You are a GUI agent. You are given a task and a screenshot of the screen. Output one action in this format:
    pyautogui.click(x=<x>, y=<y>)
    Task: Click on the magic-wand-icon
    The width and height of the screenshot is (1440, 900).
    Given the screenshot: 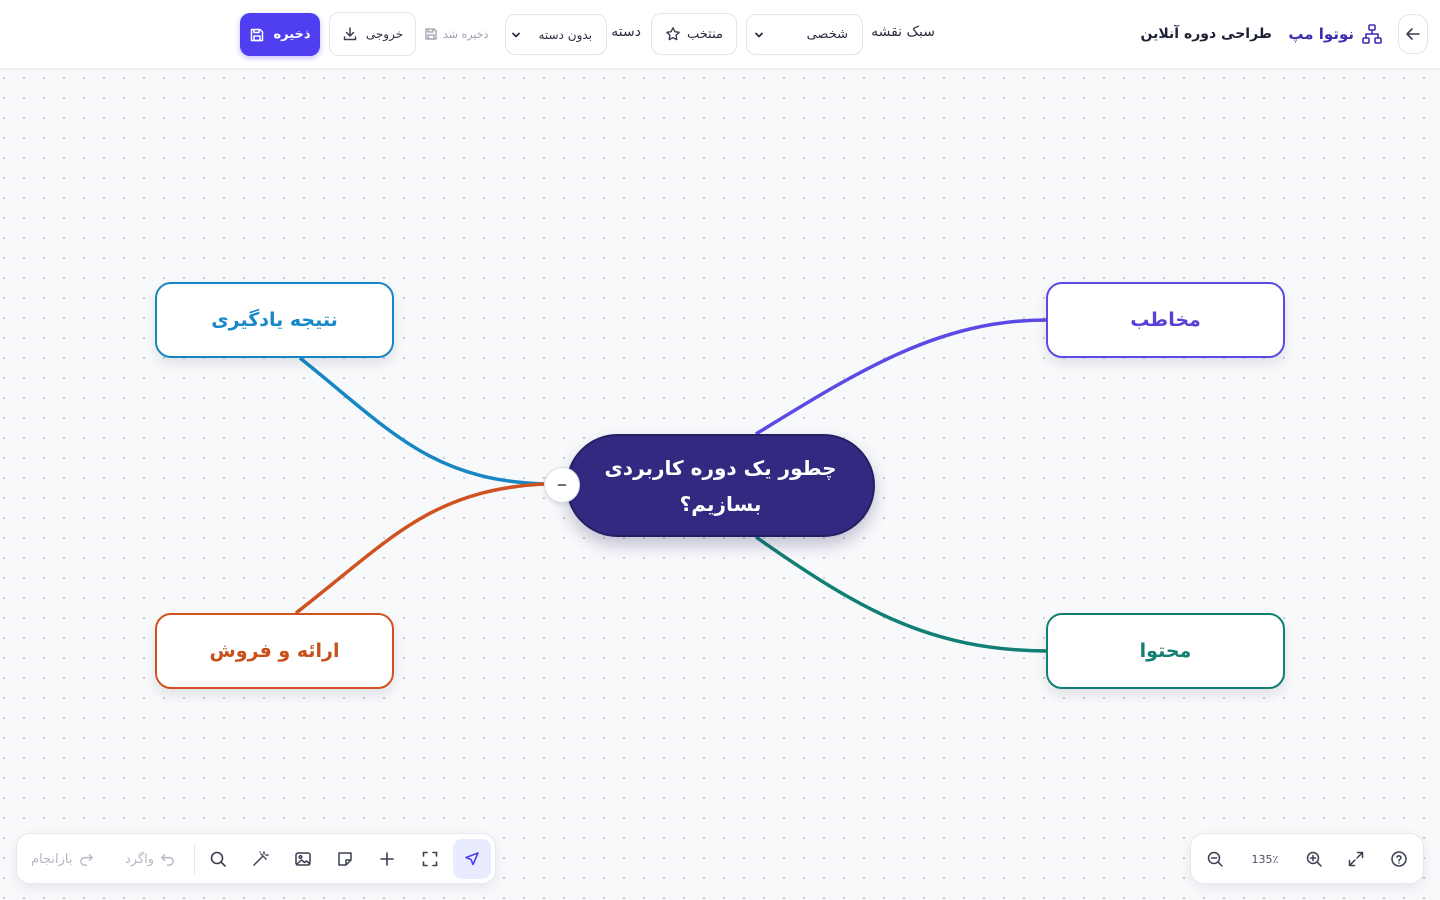 What is the action you would take?
    pyautogui.click(x=260, y=859)
    